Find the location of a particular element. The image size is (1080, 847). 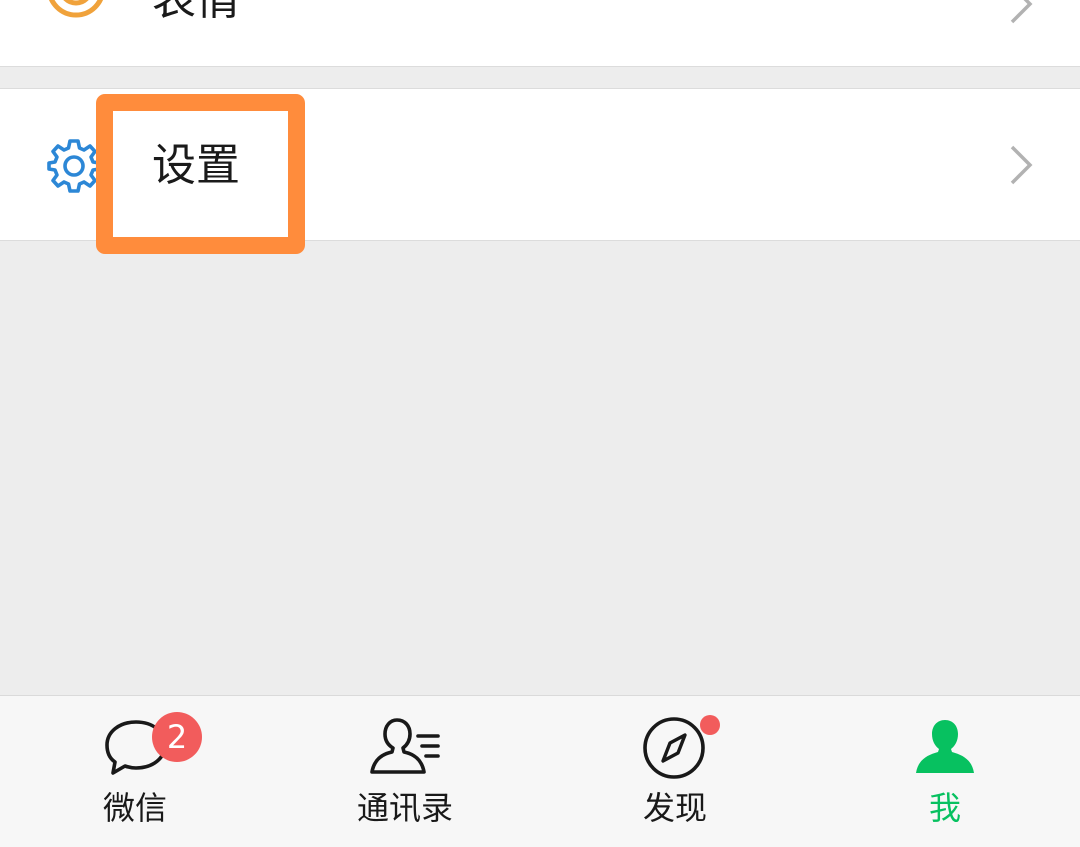

tab-discover: 发现 is located at coordinates (675, 771).